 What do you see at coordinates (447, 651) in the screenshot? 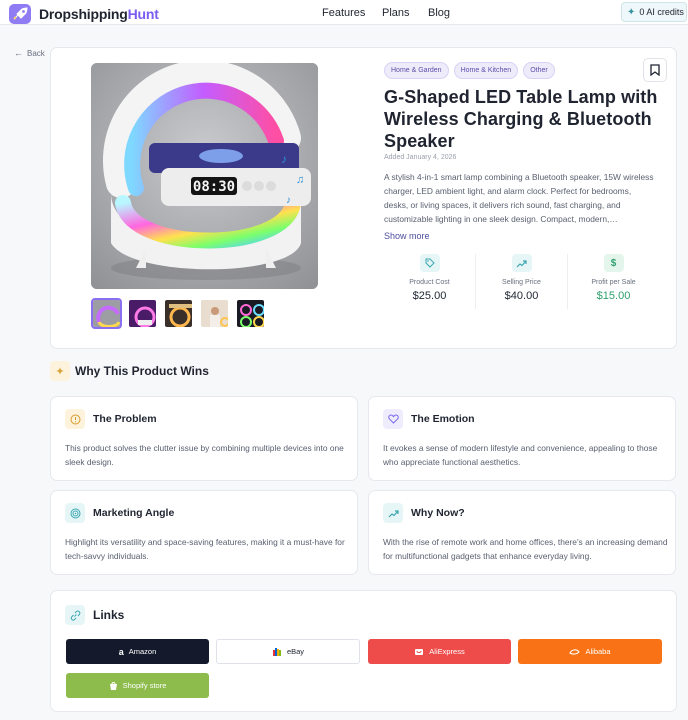
I see `button-label: AliExpress` at bounding box center [447, 651].